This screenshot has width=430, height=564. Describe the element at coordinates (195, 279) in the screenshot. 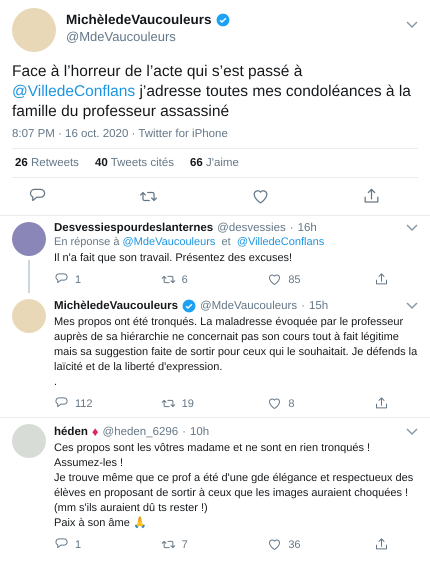

I see `retweet-button: 6` at that location.